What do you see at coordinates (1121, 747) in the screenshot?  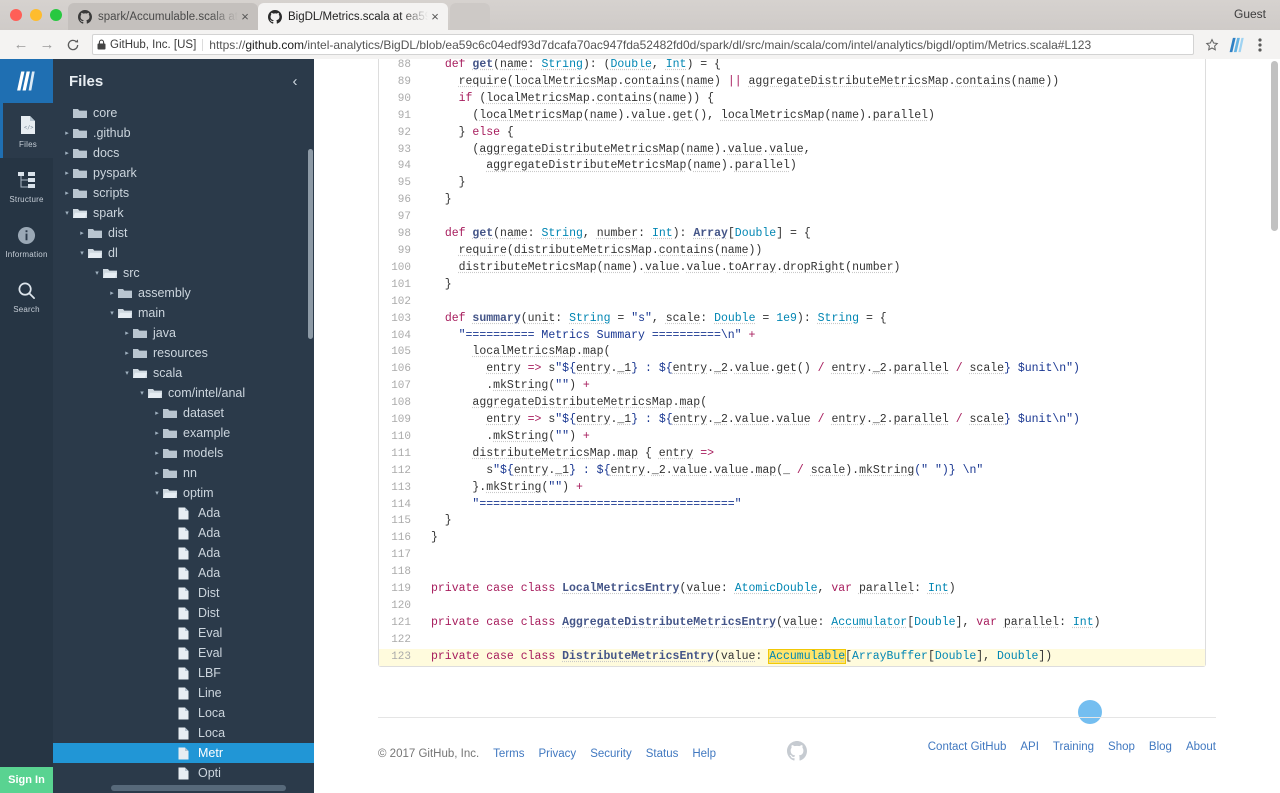 I see `footer-link-shop: Shop` at bounding box center [1121, 747].